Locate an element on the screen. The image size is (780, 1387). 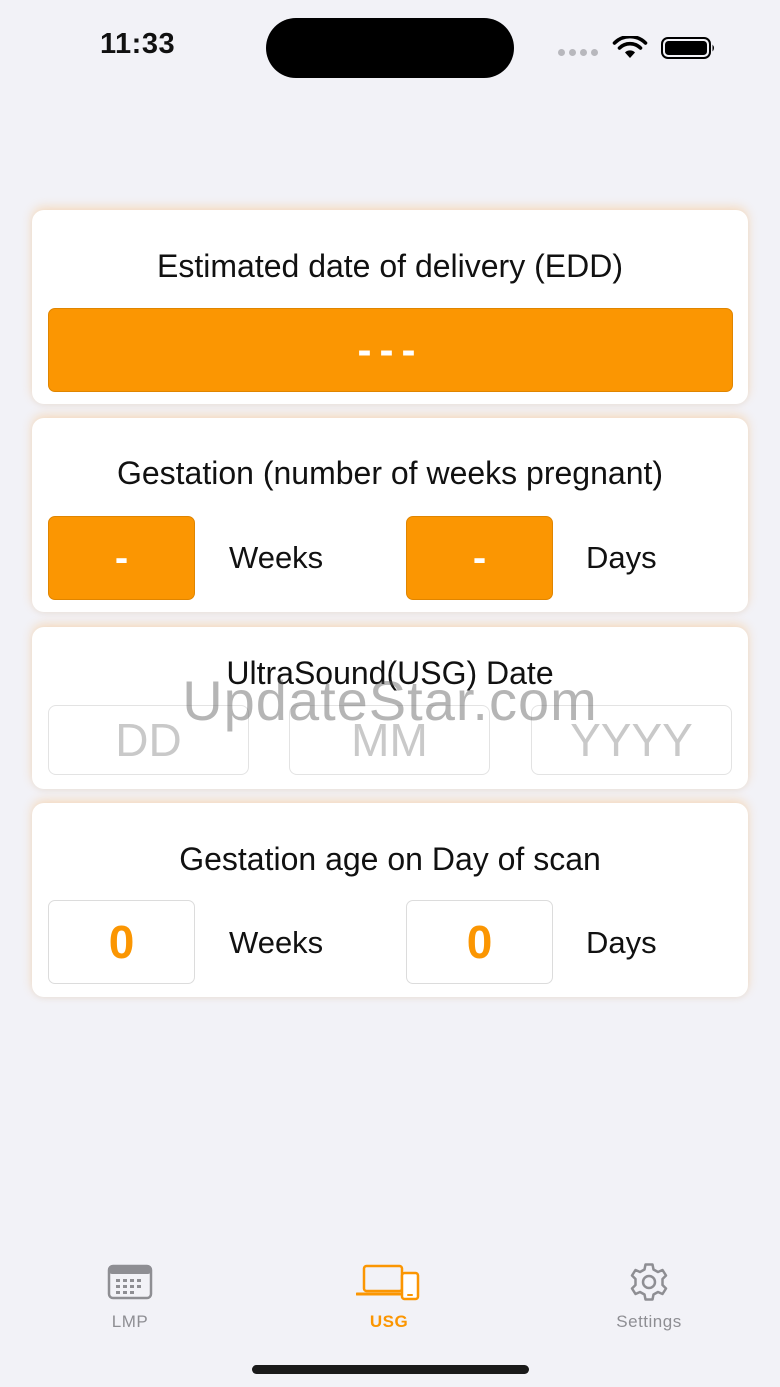
tab-lmp: LMP is located at coordinates (130, 1297).